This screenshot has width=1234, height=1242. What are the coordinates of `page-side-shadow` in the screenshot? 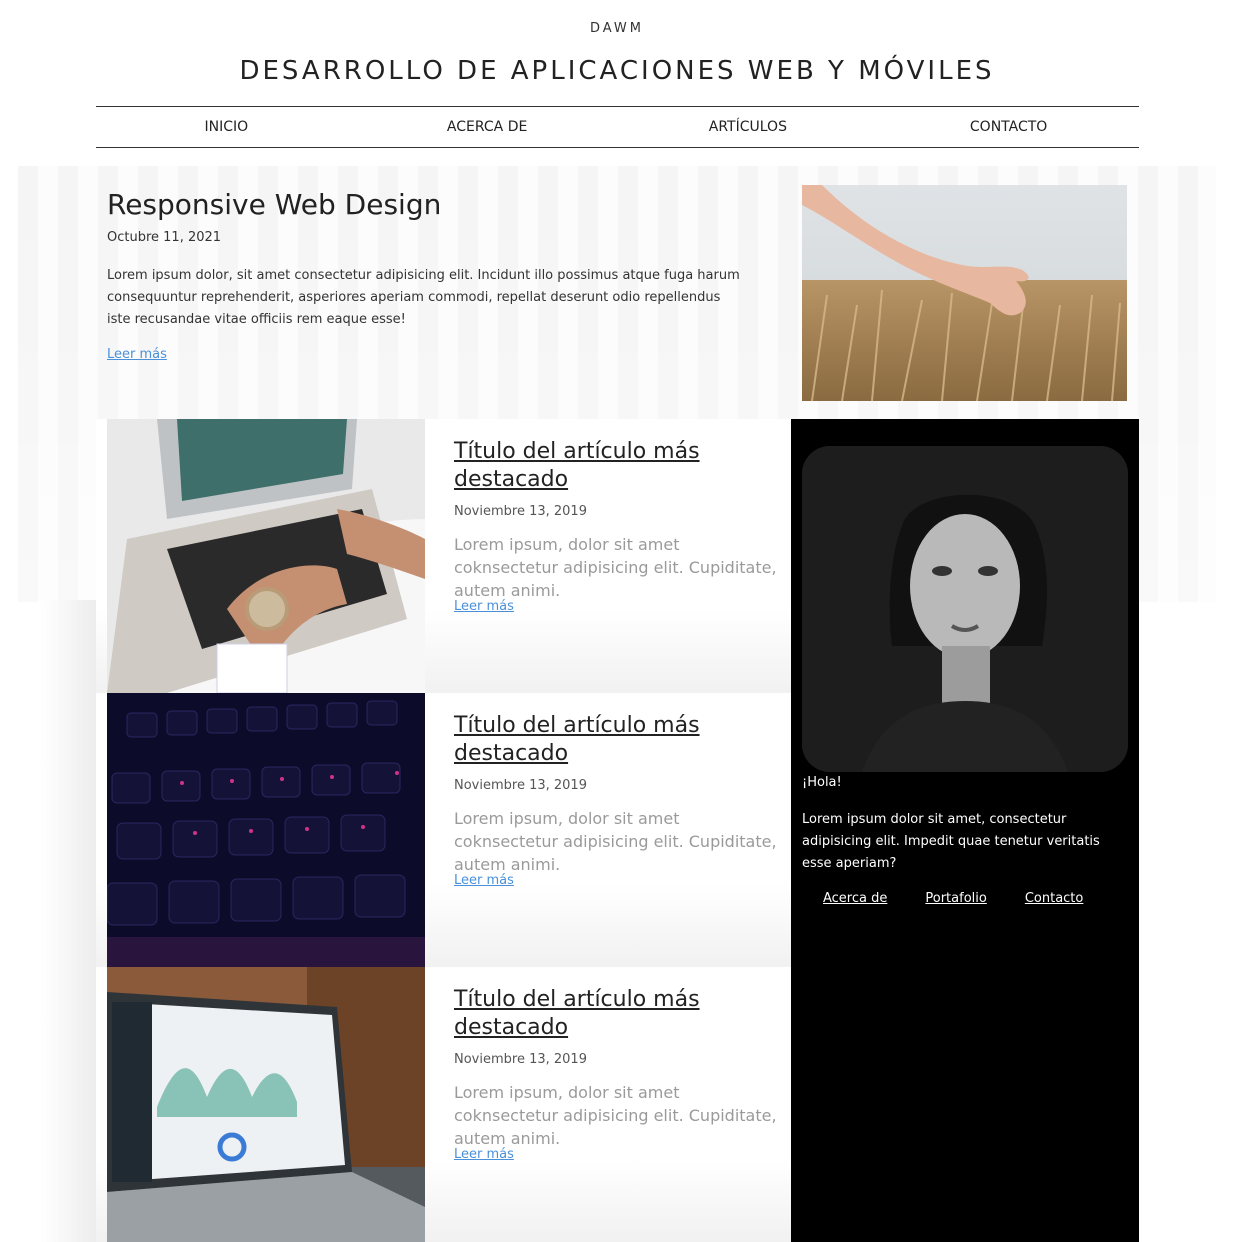 It's located at (68, 921).